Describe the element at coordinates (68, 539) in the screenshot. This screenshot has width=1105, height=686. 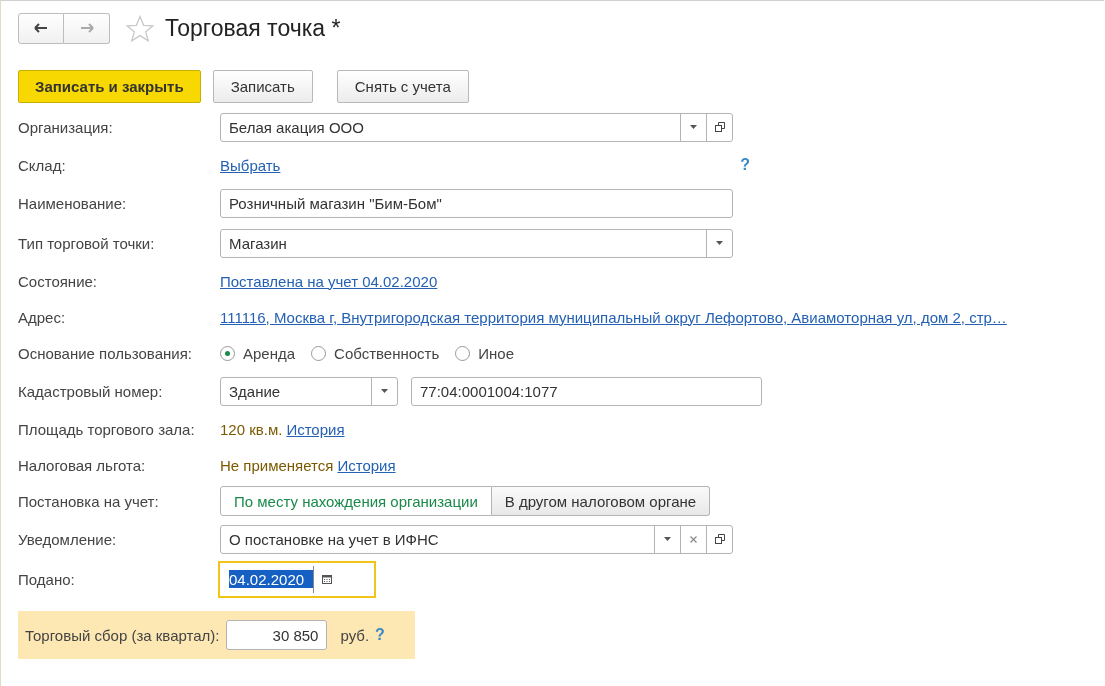
I see `field-label: Уведомление:` at that location.